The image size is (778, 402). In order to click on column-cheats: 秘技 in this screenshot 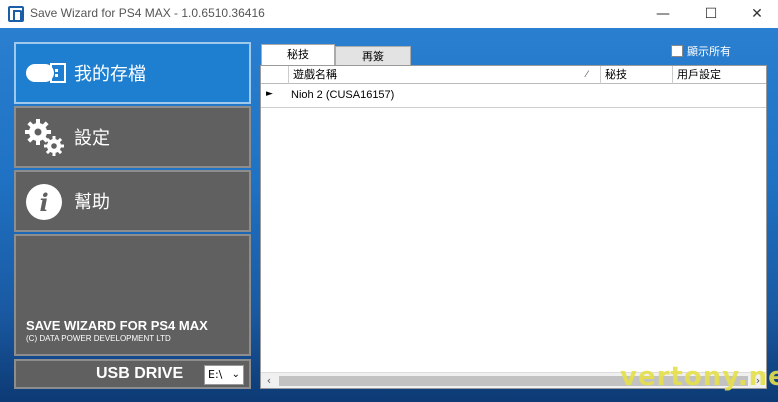, I will do `click(636, 75)`.